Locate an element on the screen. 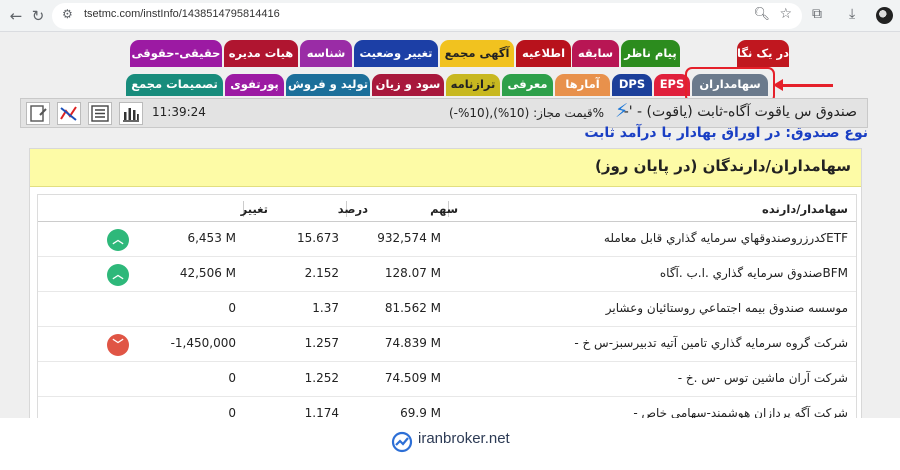 Image resolution: width=900 pixels, height=470 pixels. holder-shares: 932,574 M is located at coordinates (409, 238).